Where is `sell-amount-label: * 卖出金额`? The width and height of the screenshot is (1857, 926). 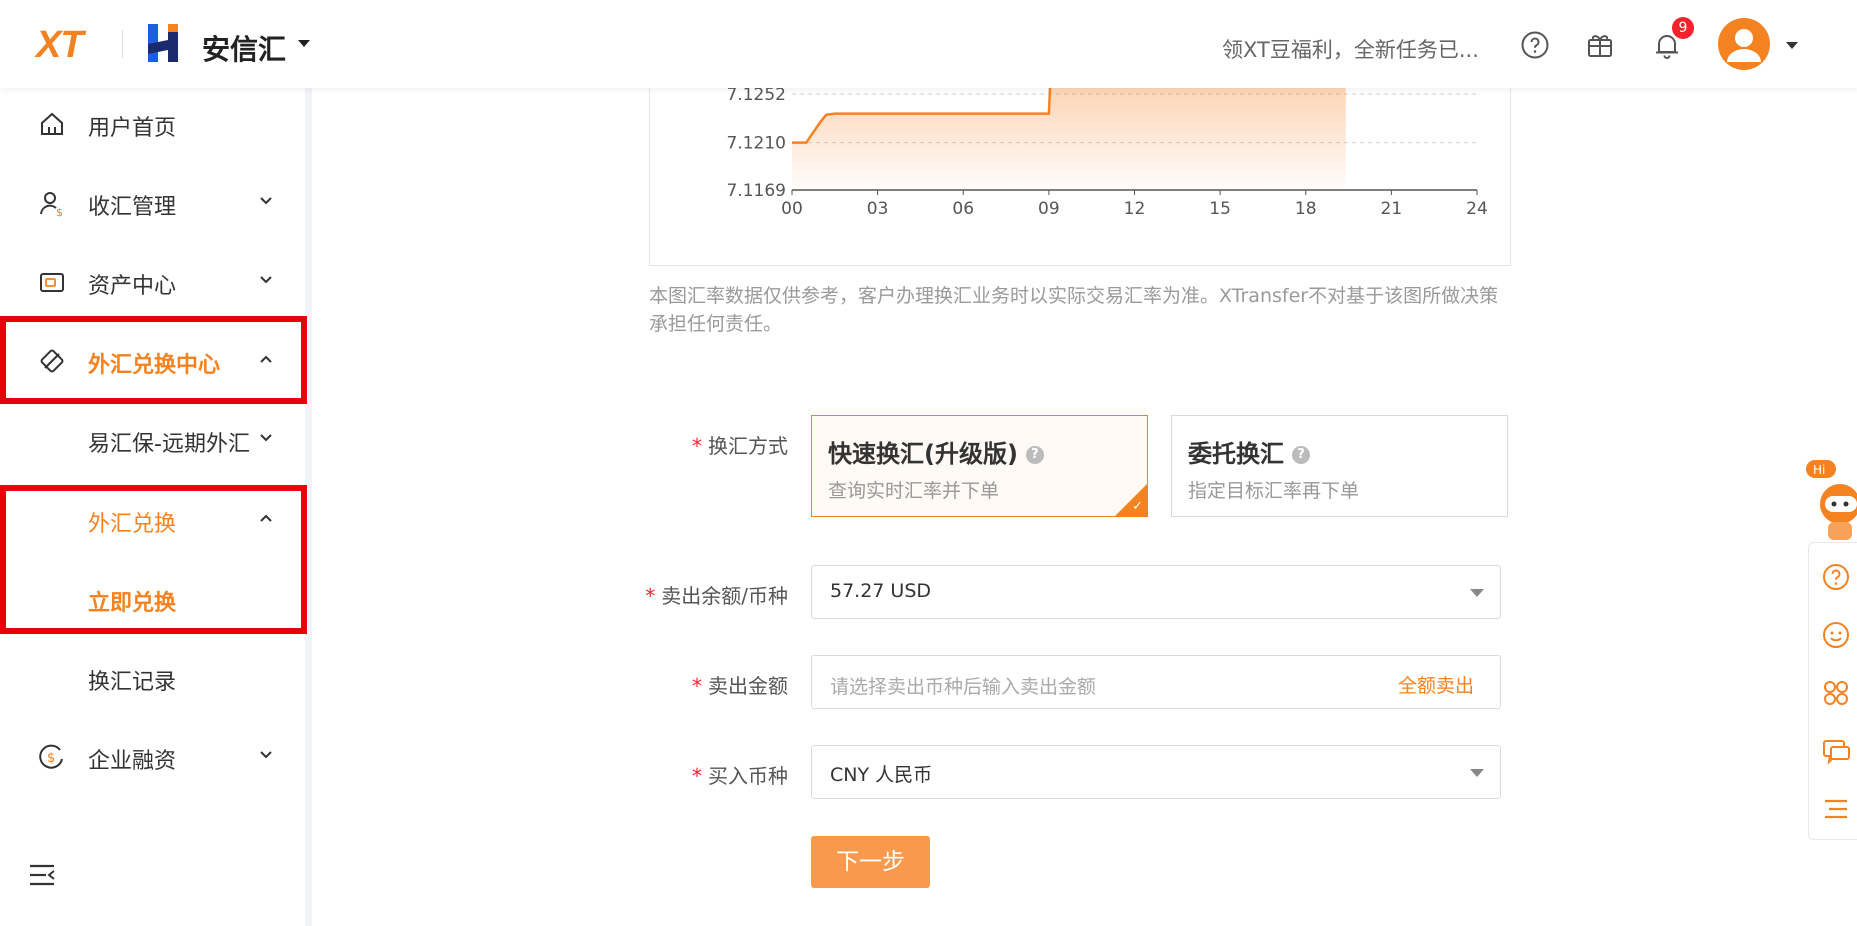
sell-amount-label: * 卖出金额 is located at coordinates (740, 686).